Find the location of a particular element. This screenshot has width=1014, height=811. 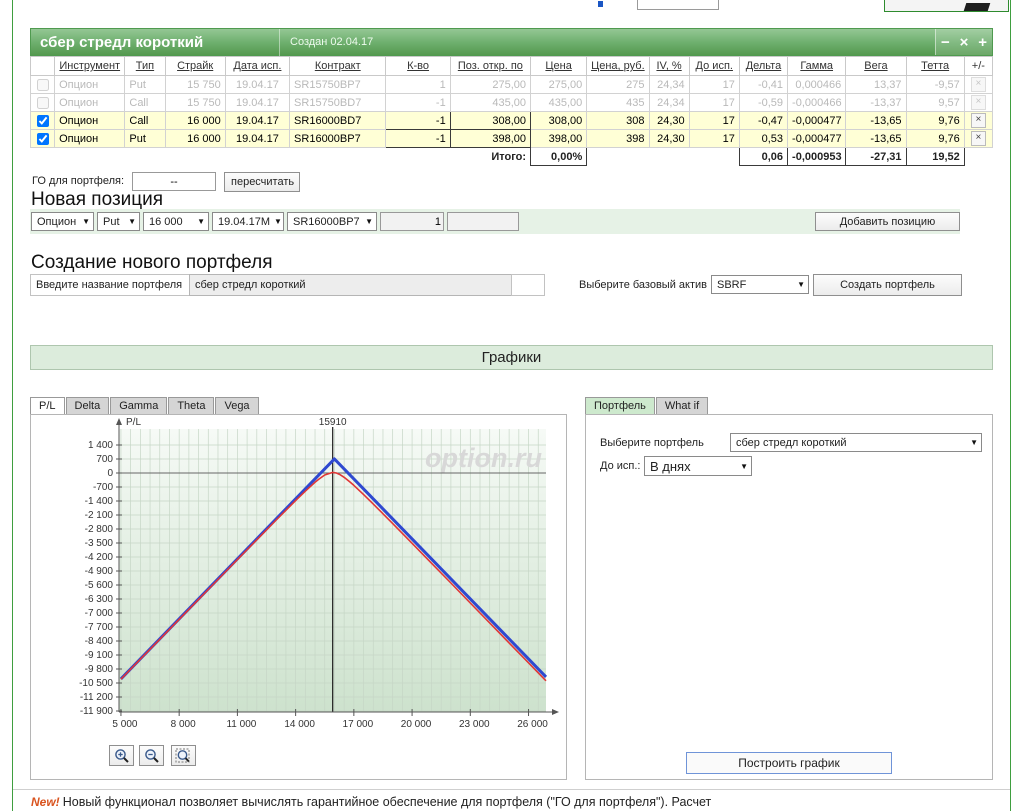

tab-what-if: What if is located at coordinates (682, 405).